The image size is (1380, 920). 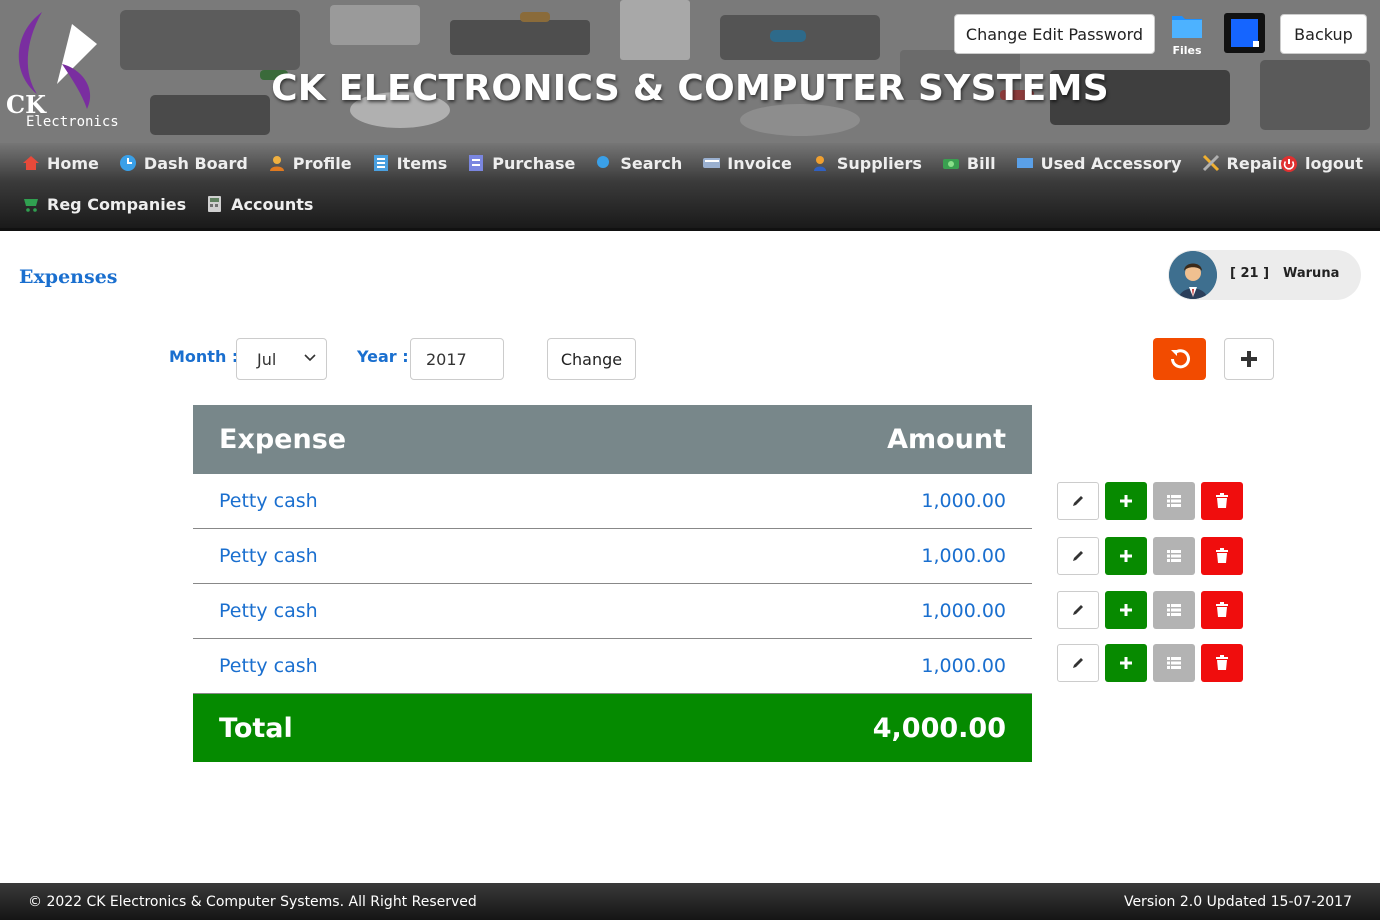 I want to click on nav-accounts-label: Accounts, so click(x=272, y=204).